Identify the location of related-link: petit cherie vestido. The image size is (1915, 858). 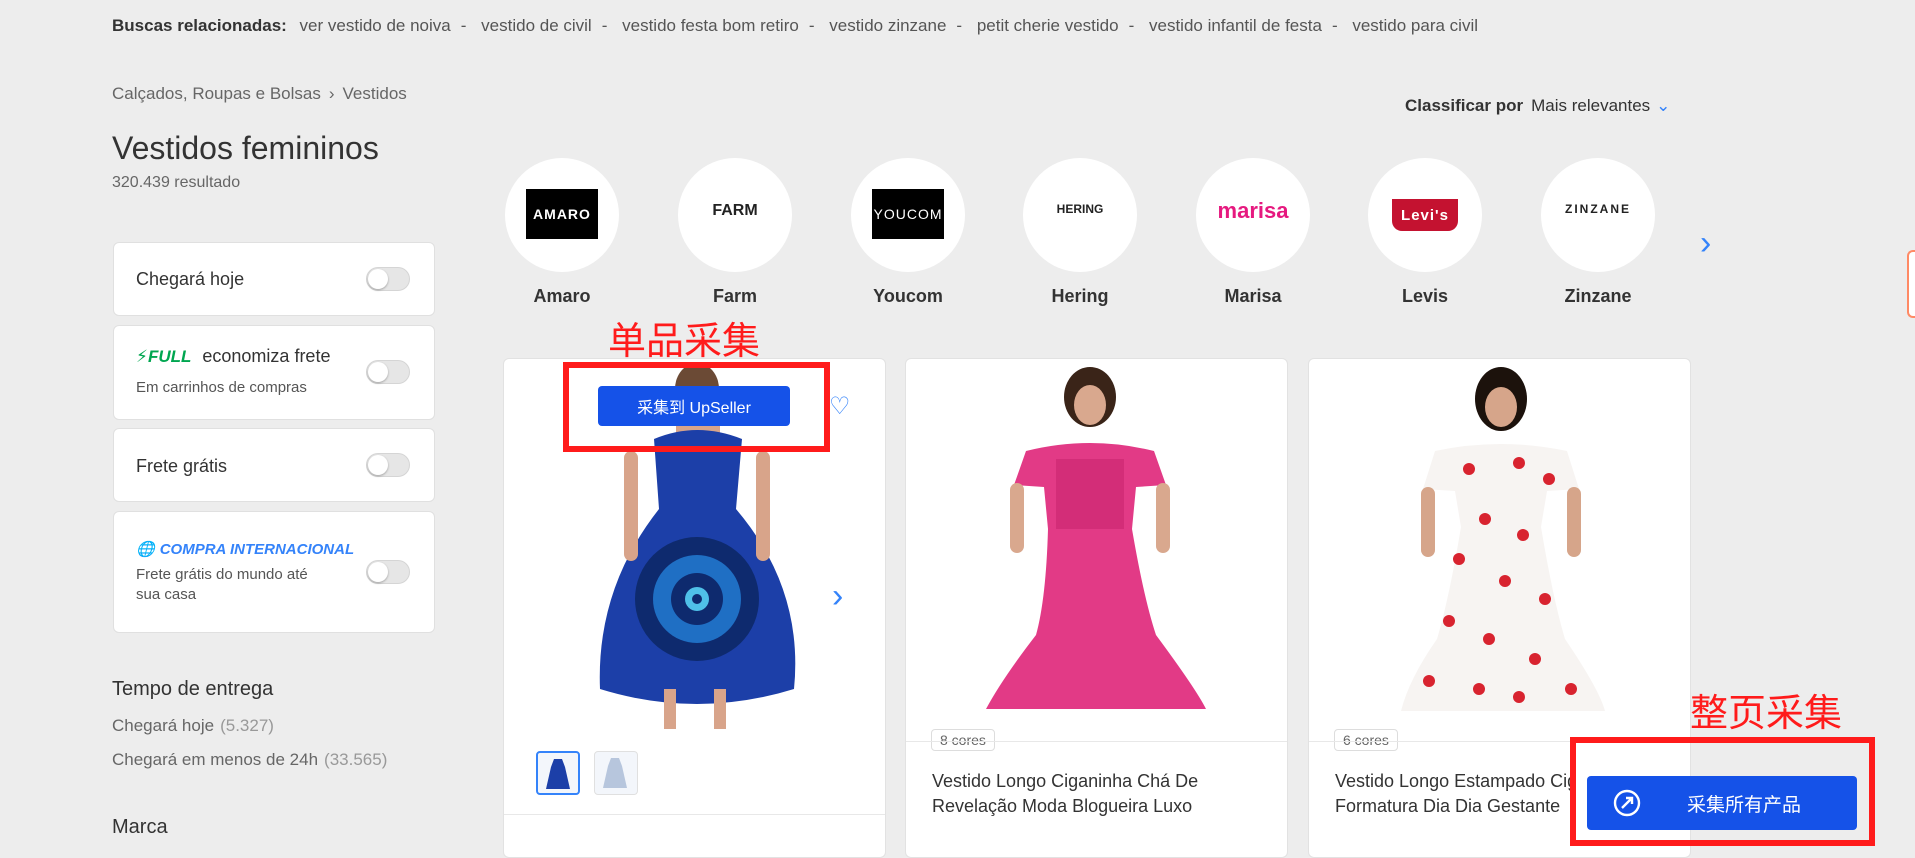
(1048, 25).